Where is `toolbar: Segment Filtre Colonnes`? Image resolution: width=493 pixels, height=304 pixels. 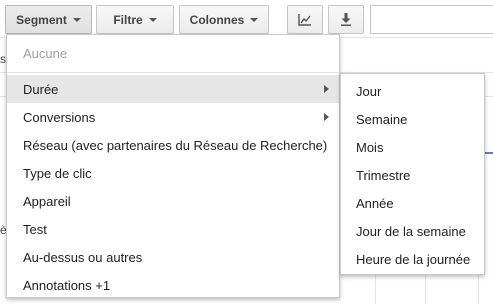
toolbar: Segment Filtre Colonnes is located at coordinates (246, 19).